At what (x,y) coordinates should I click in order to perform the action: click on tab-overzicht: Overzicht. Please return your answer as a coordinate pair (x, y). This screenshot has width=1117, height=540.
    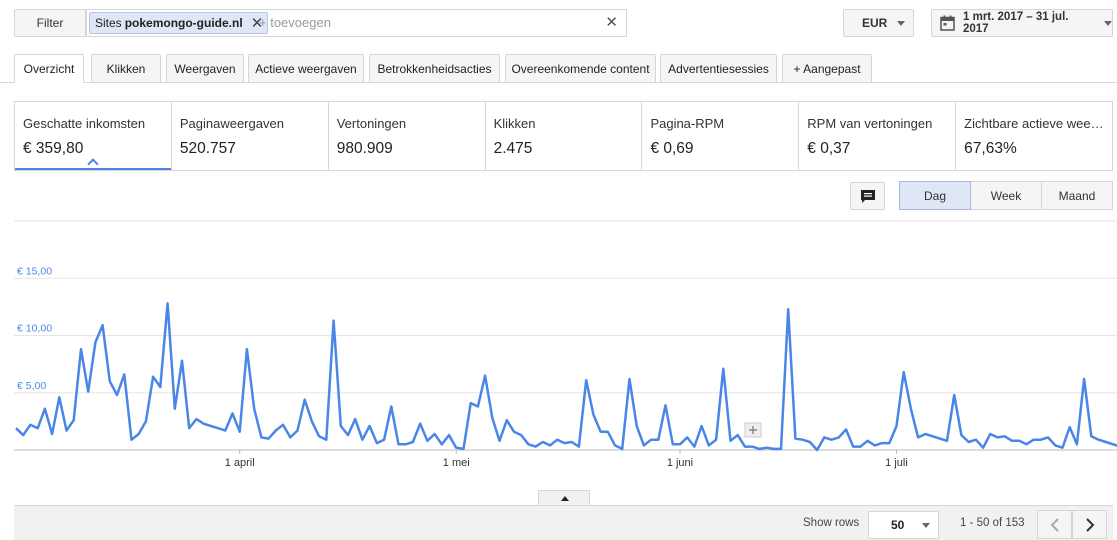
    Looking at the image, I should click on (49, 68).